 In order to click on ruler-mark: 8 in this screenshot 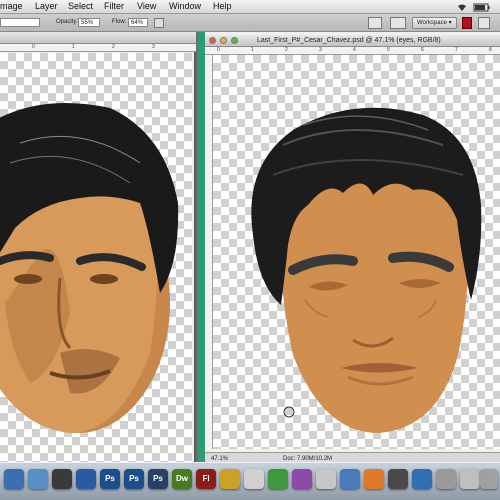, I will do `click(490, 50)`.